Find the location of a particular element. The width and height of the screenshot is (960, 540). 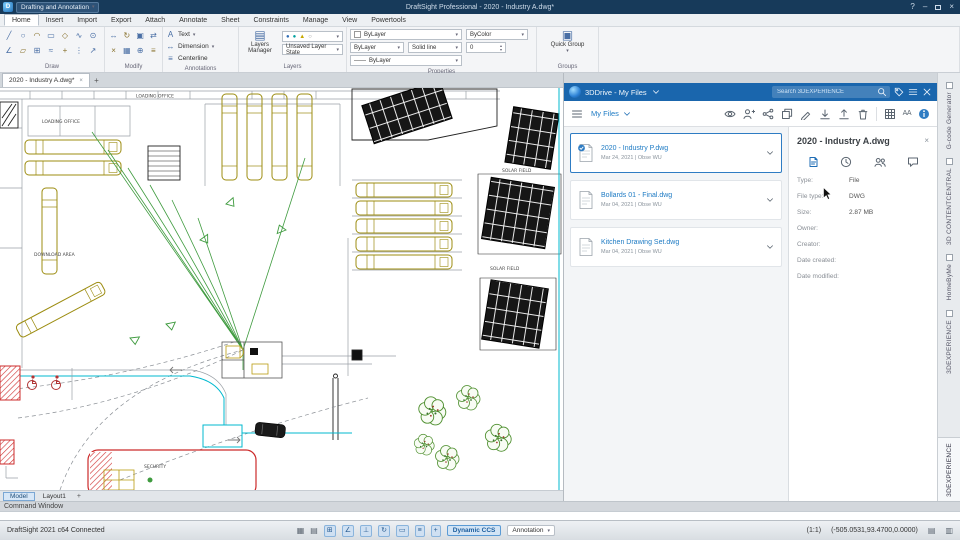

hamburger-icon is located at coordinates (577, 114).